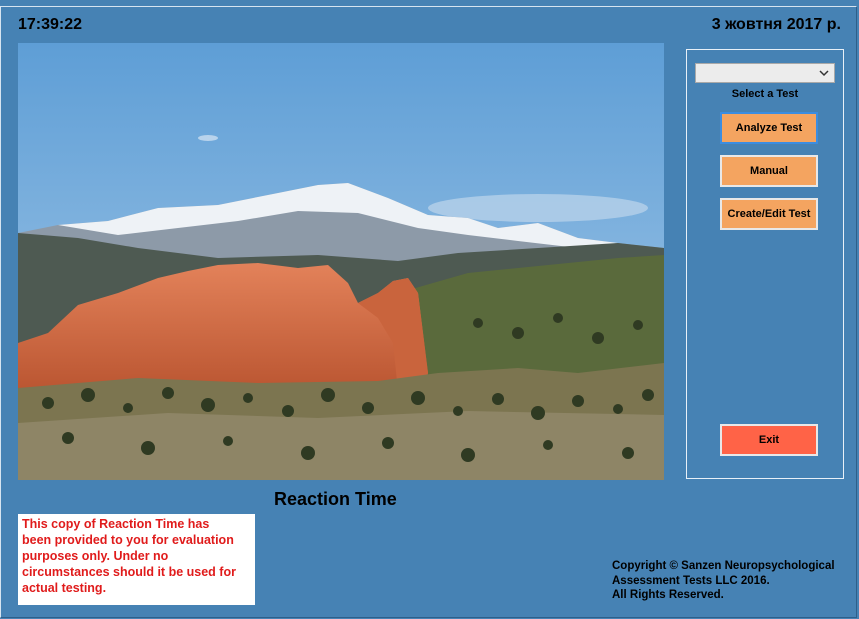  I want to click on test-select-dropdown, so click(765, 73).